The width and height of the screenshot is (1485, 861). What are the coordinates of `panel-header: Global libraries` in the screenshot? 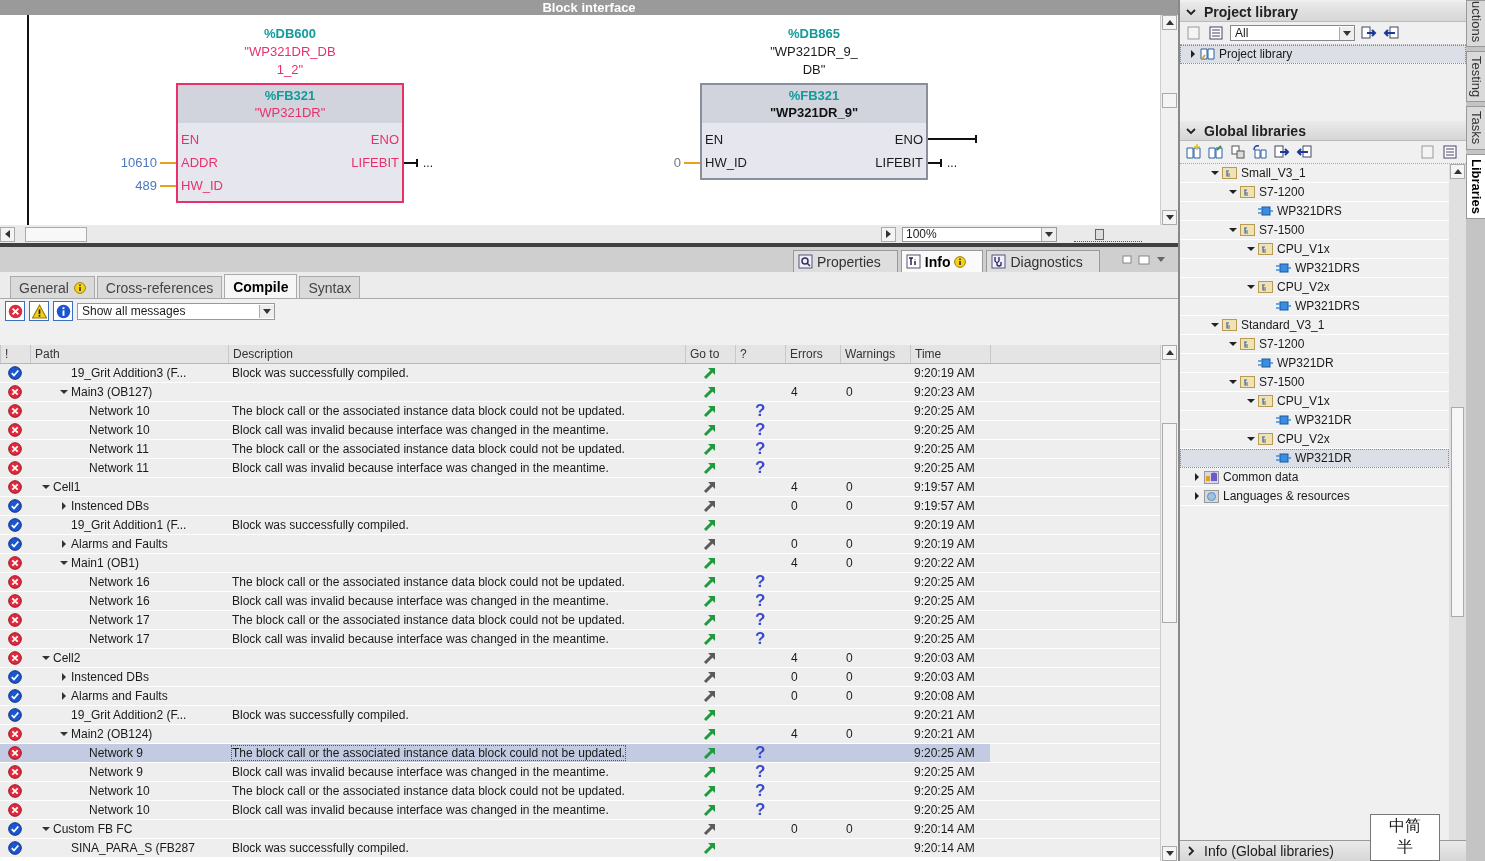 It's located at (1323, 131).